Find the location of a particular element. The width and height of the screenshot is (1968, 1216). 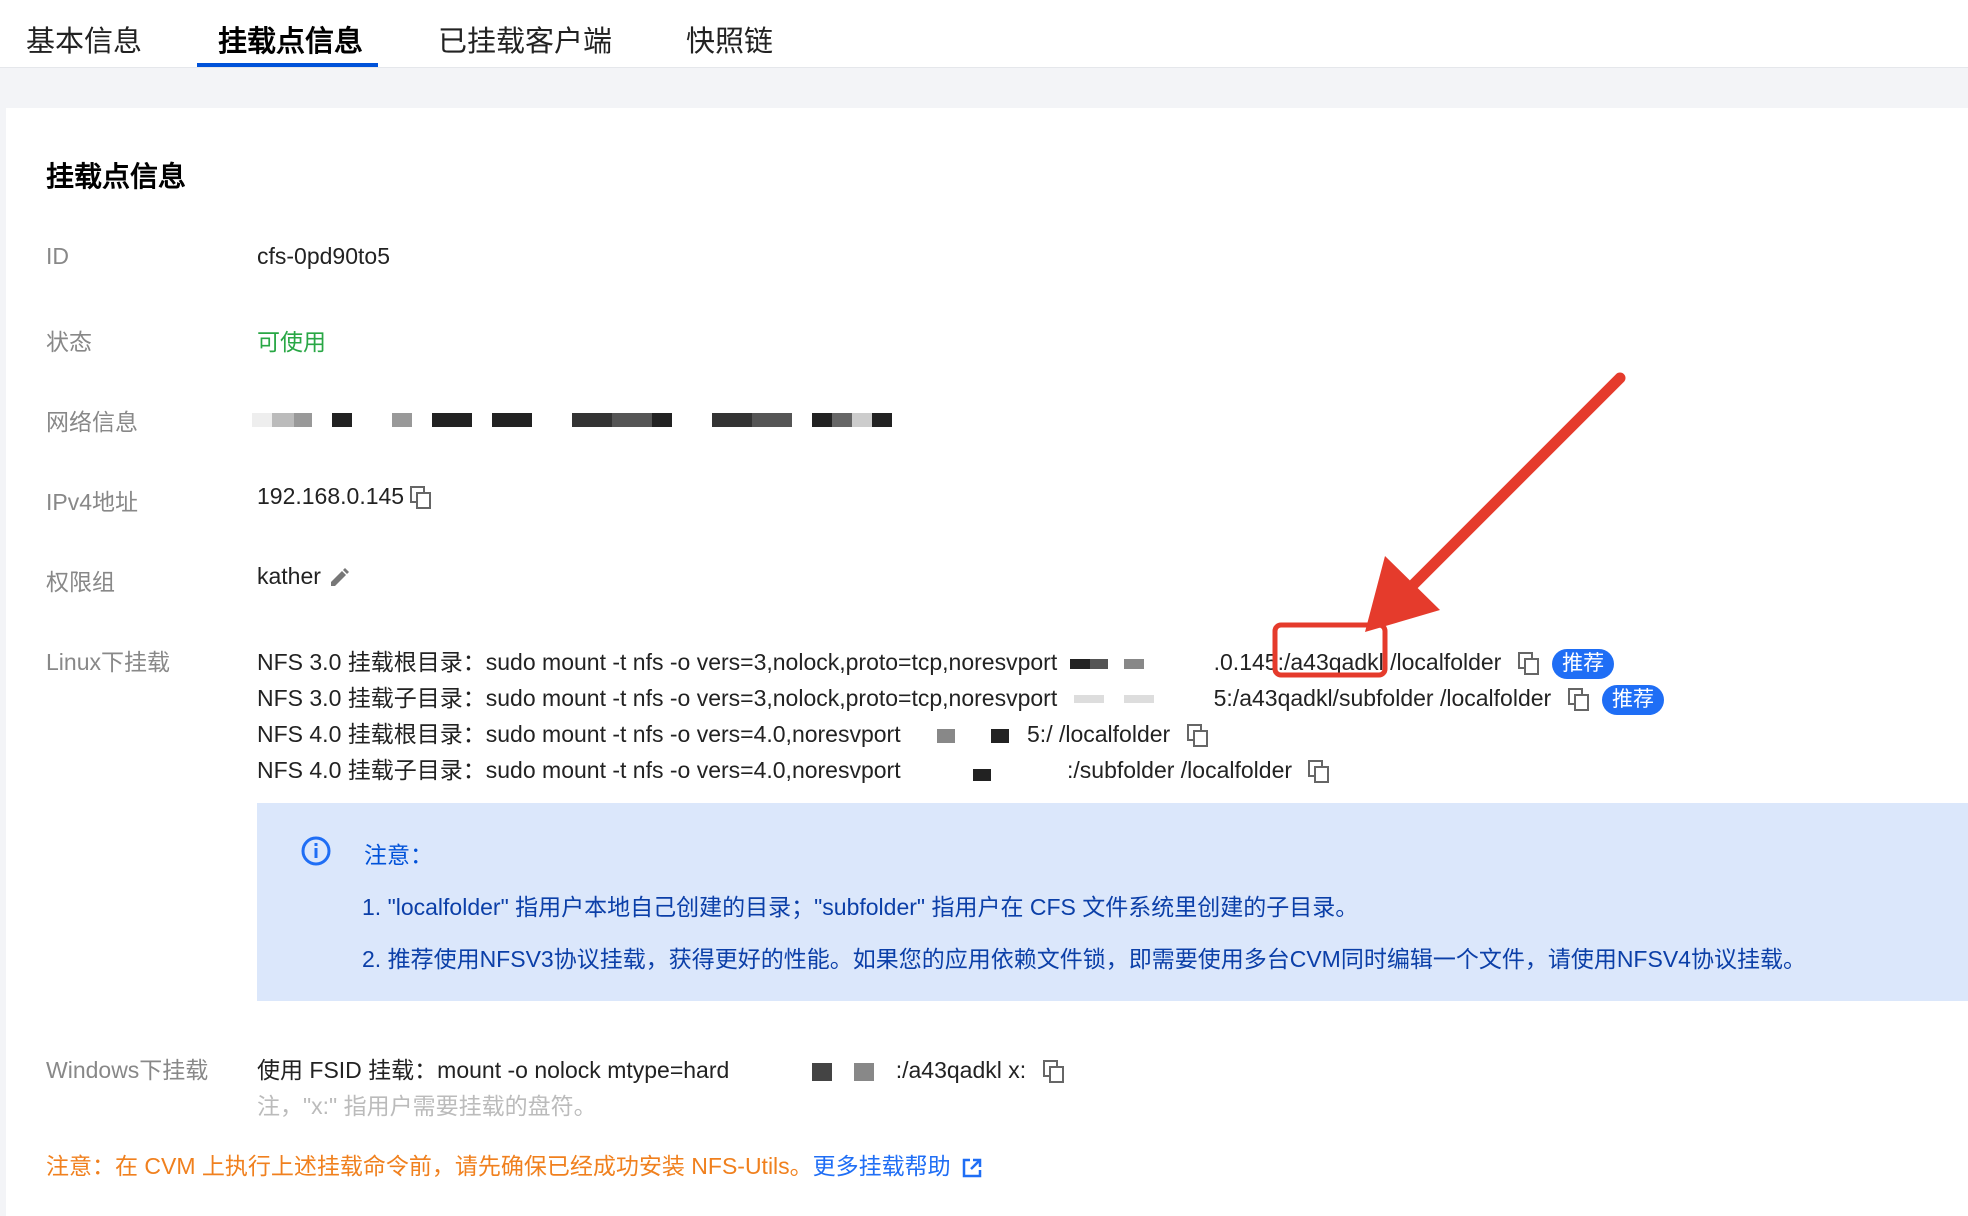

fs-path: / /localfolder is located at coordinates (1108, 734).